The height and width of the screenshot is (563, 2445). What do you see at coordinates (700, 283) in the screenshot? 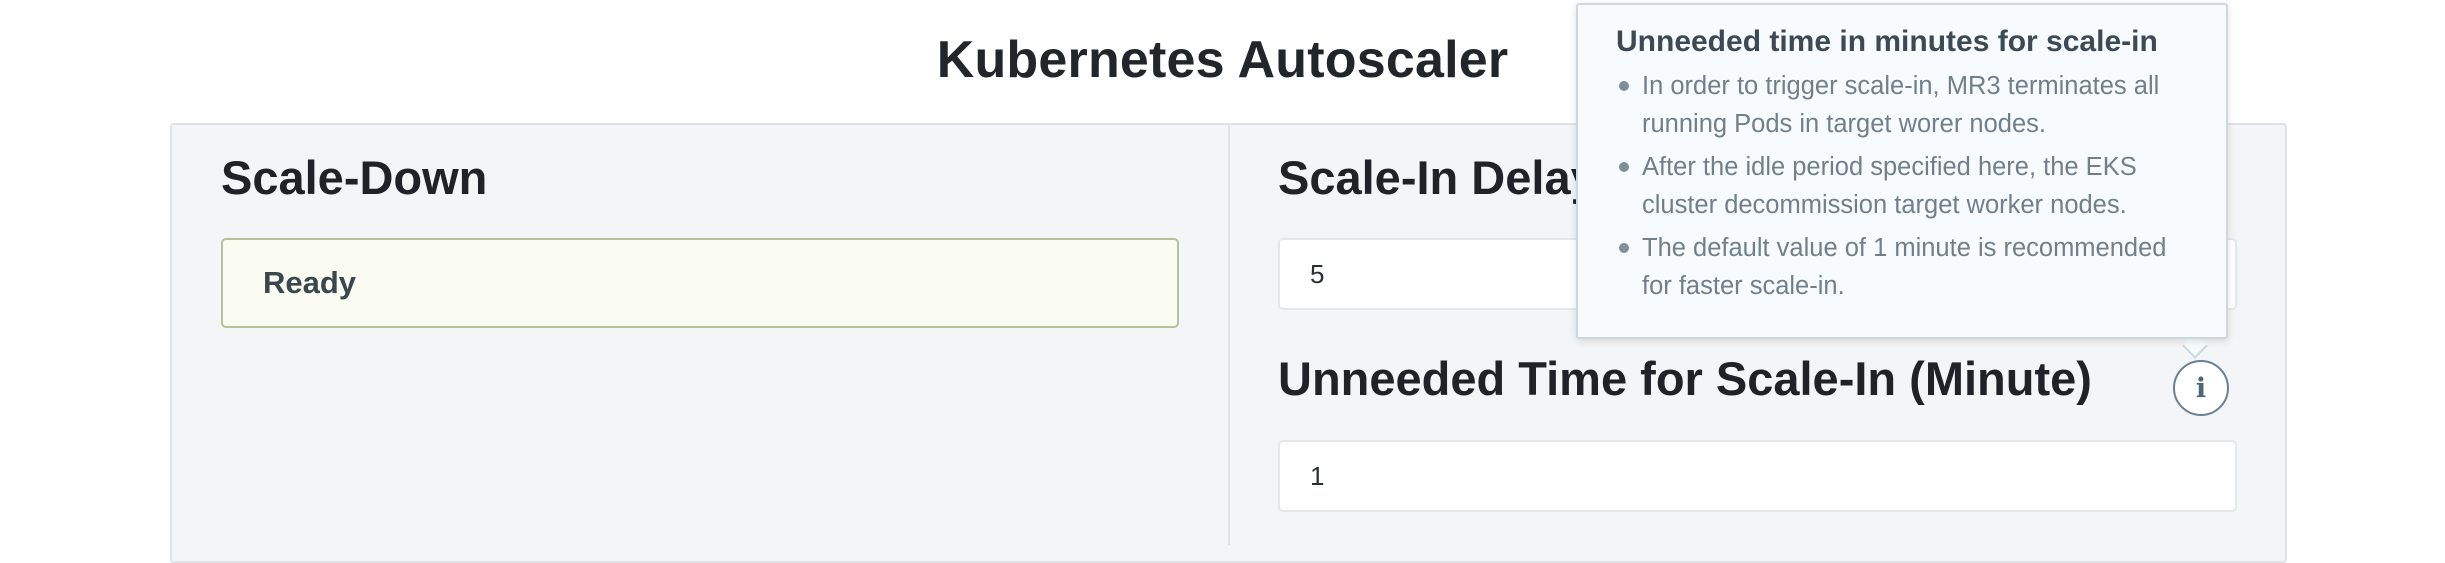
I see `scale-down-status: Ready` at bounding box center [700, 283].